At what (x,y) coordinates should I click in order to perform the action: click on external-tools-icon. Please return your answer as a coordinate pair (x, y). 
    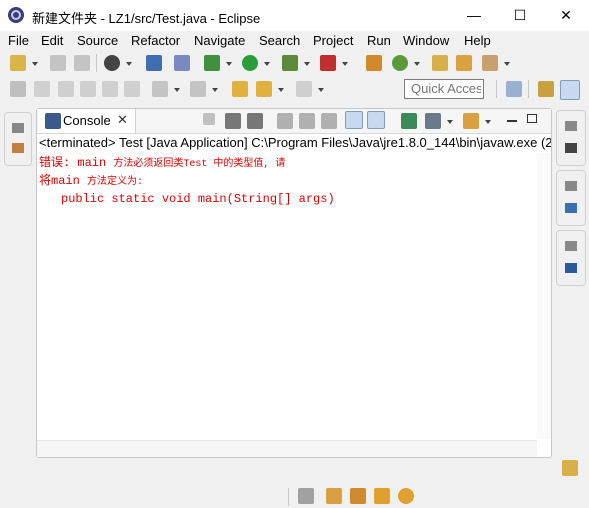
    Looking at the image, I should click on (328, 63).